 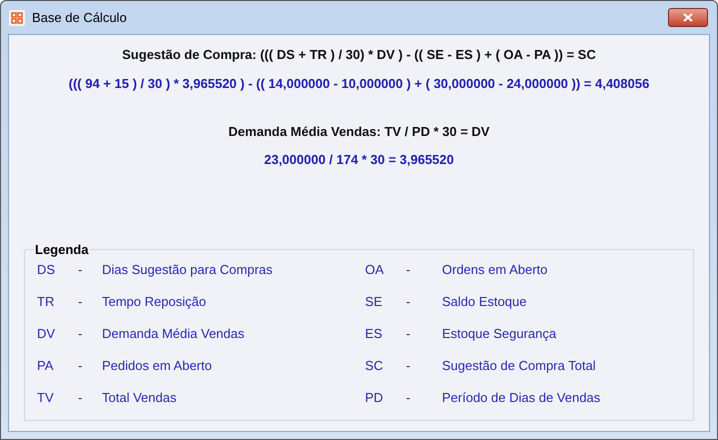 I want to click on legend-code: DS, so click(x=46, y=269).